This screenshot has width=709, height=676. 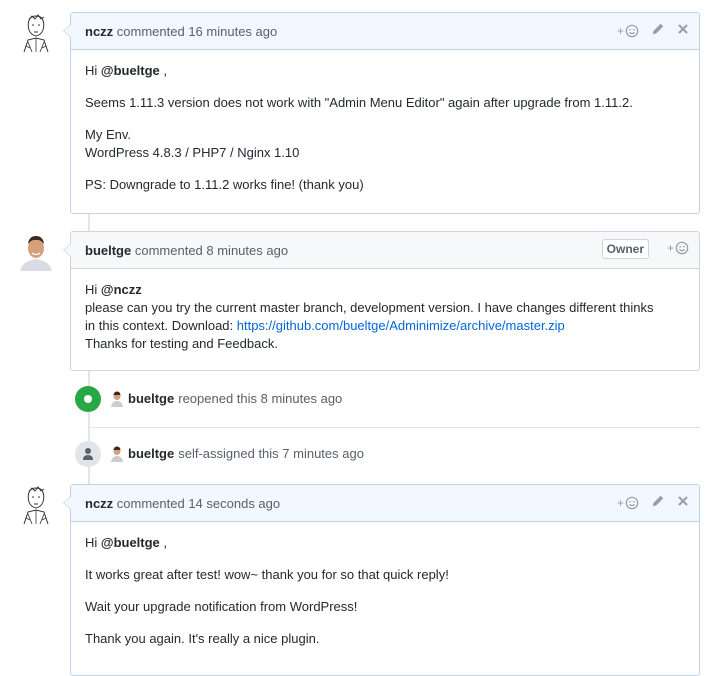 I want to click on owner-badge: Owner, so click(x=625, y=249).